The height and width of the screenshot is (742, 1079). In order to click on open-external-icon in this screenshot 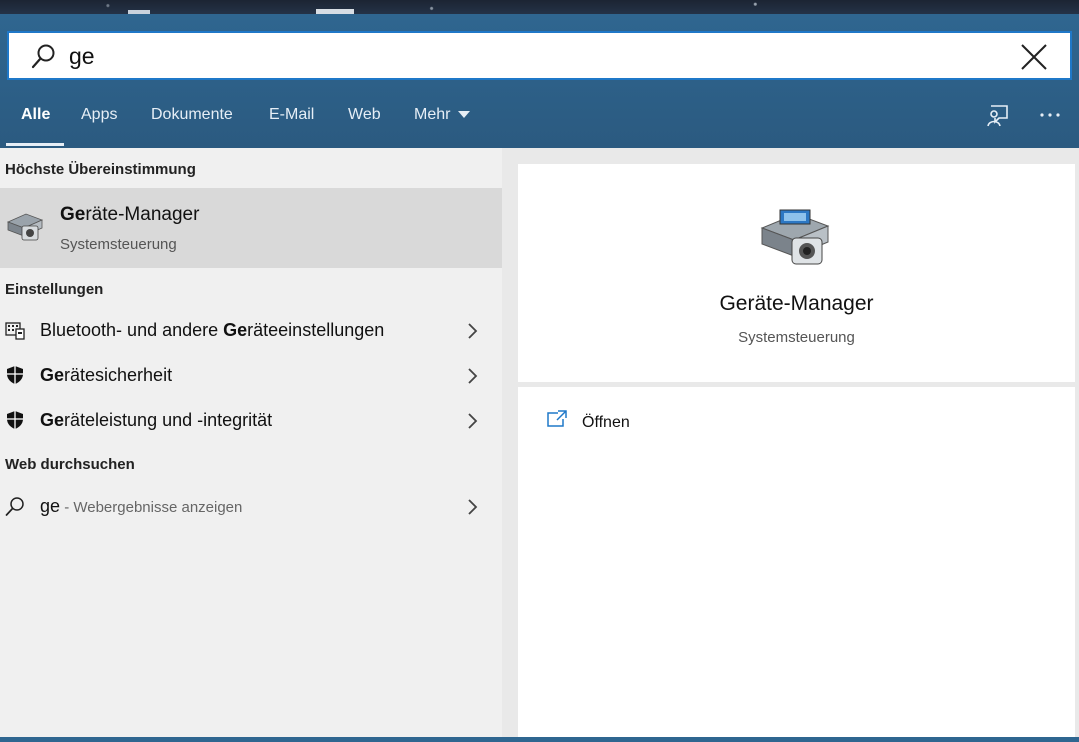, I will do `click(557, 418)`.